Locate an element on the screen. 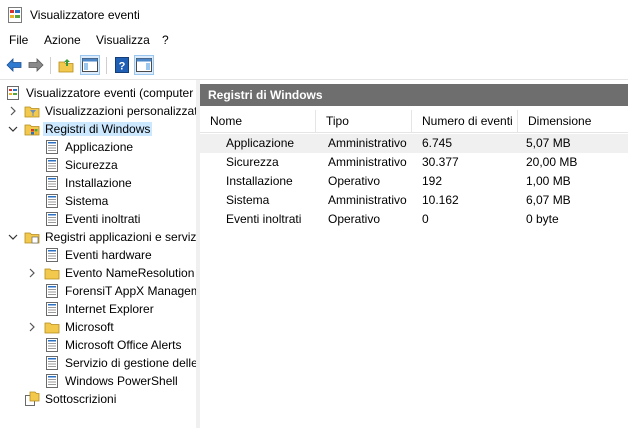  table-cell: 6.745 is located at coordinates (437, 143).